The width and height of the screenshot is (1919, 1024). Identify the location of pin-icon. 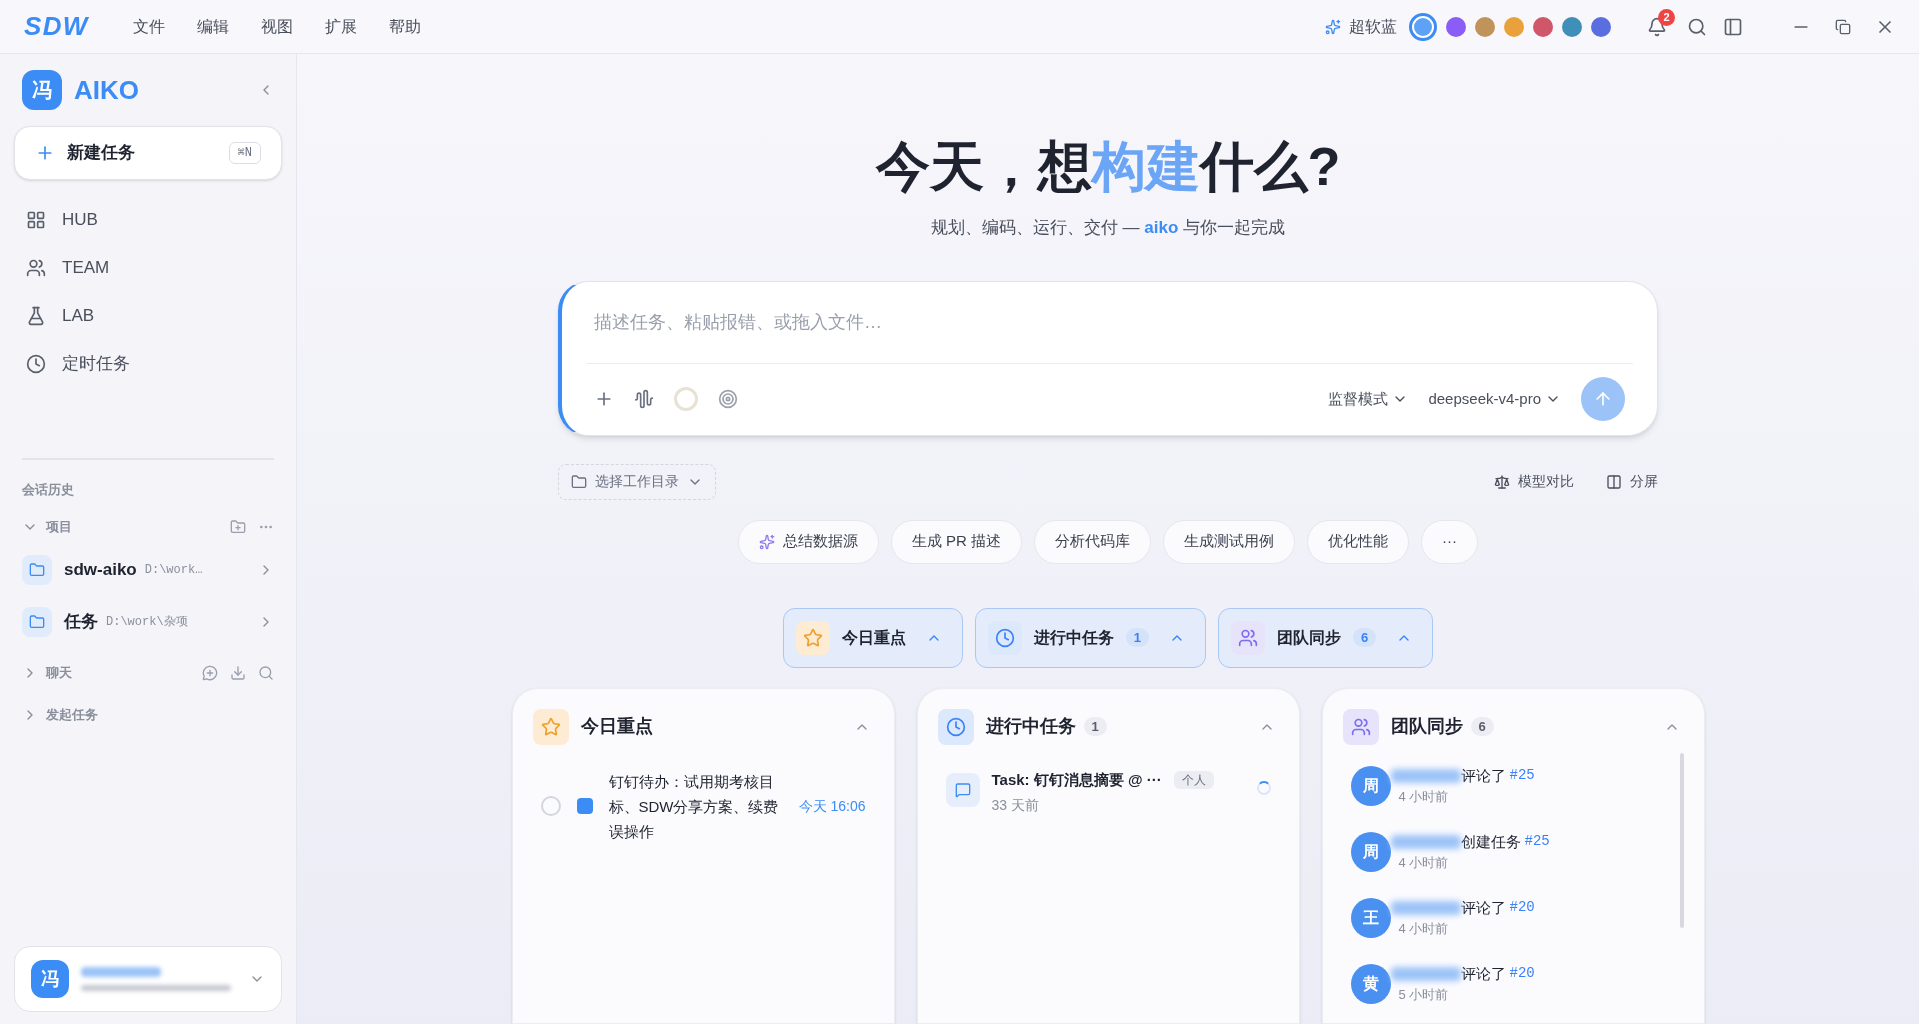
(584, 806).